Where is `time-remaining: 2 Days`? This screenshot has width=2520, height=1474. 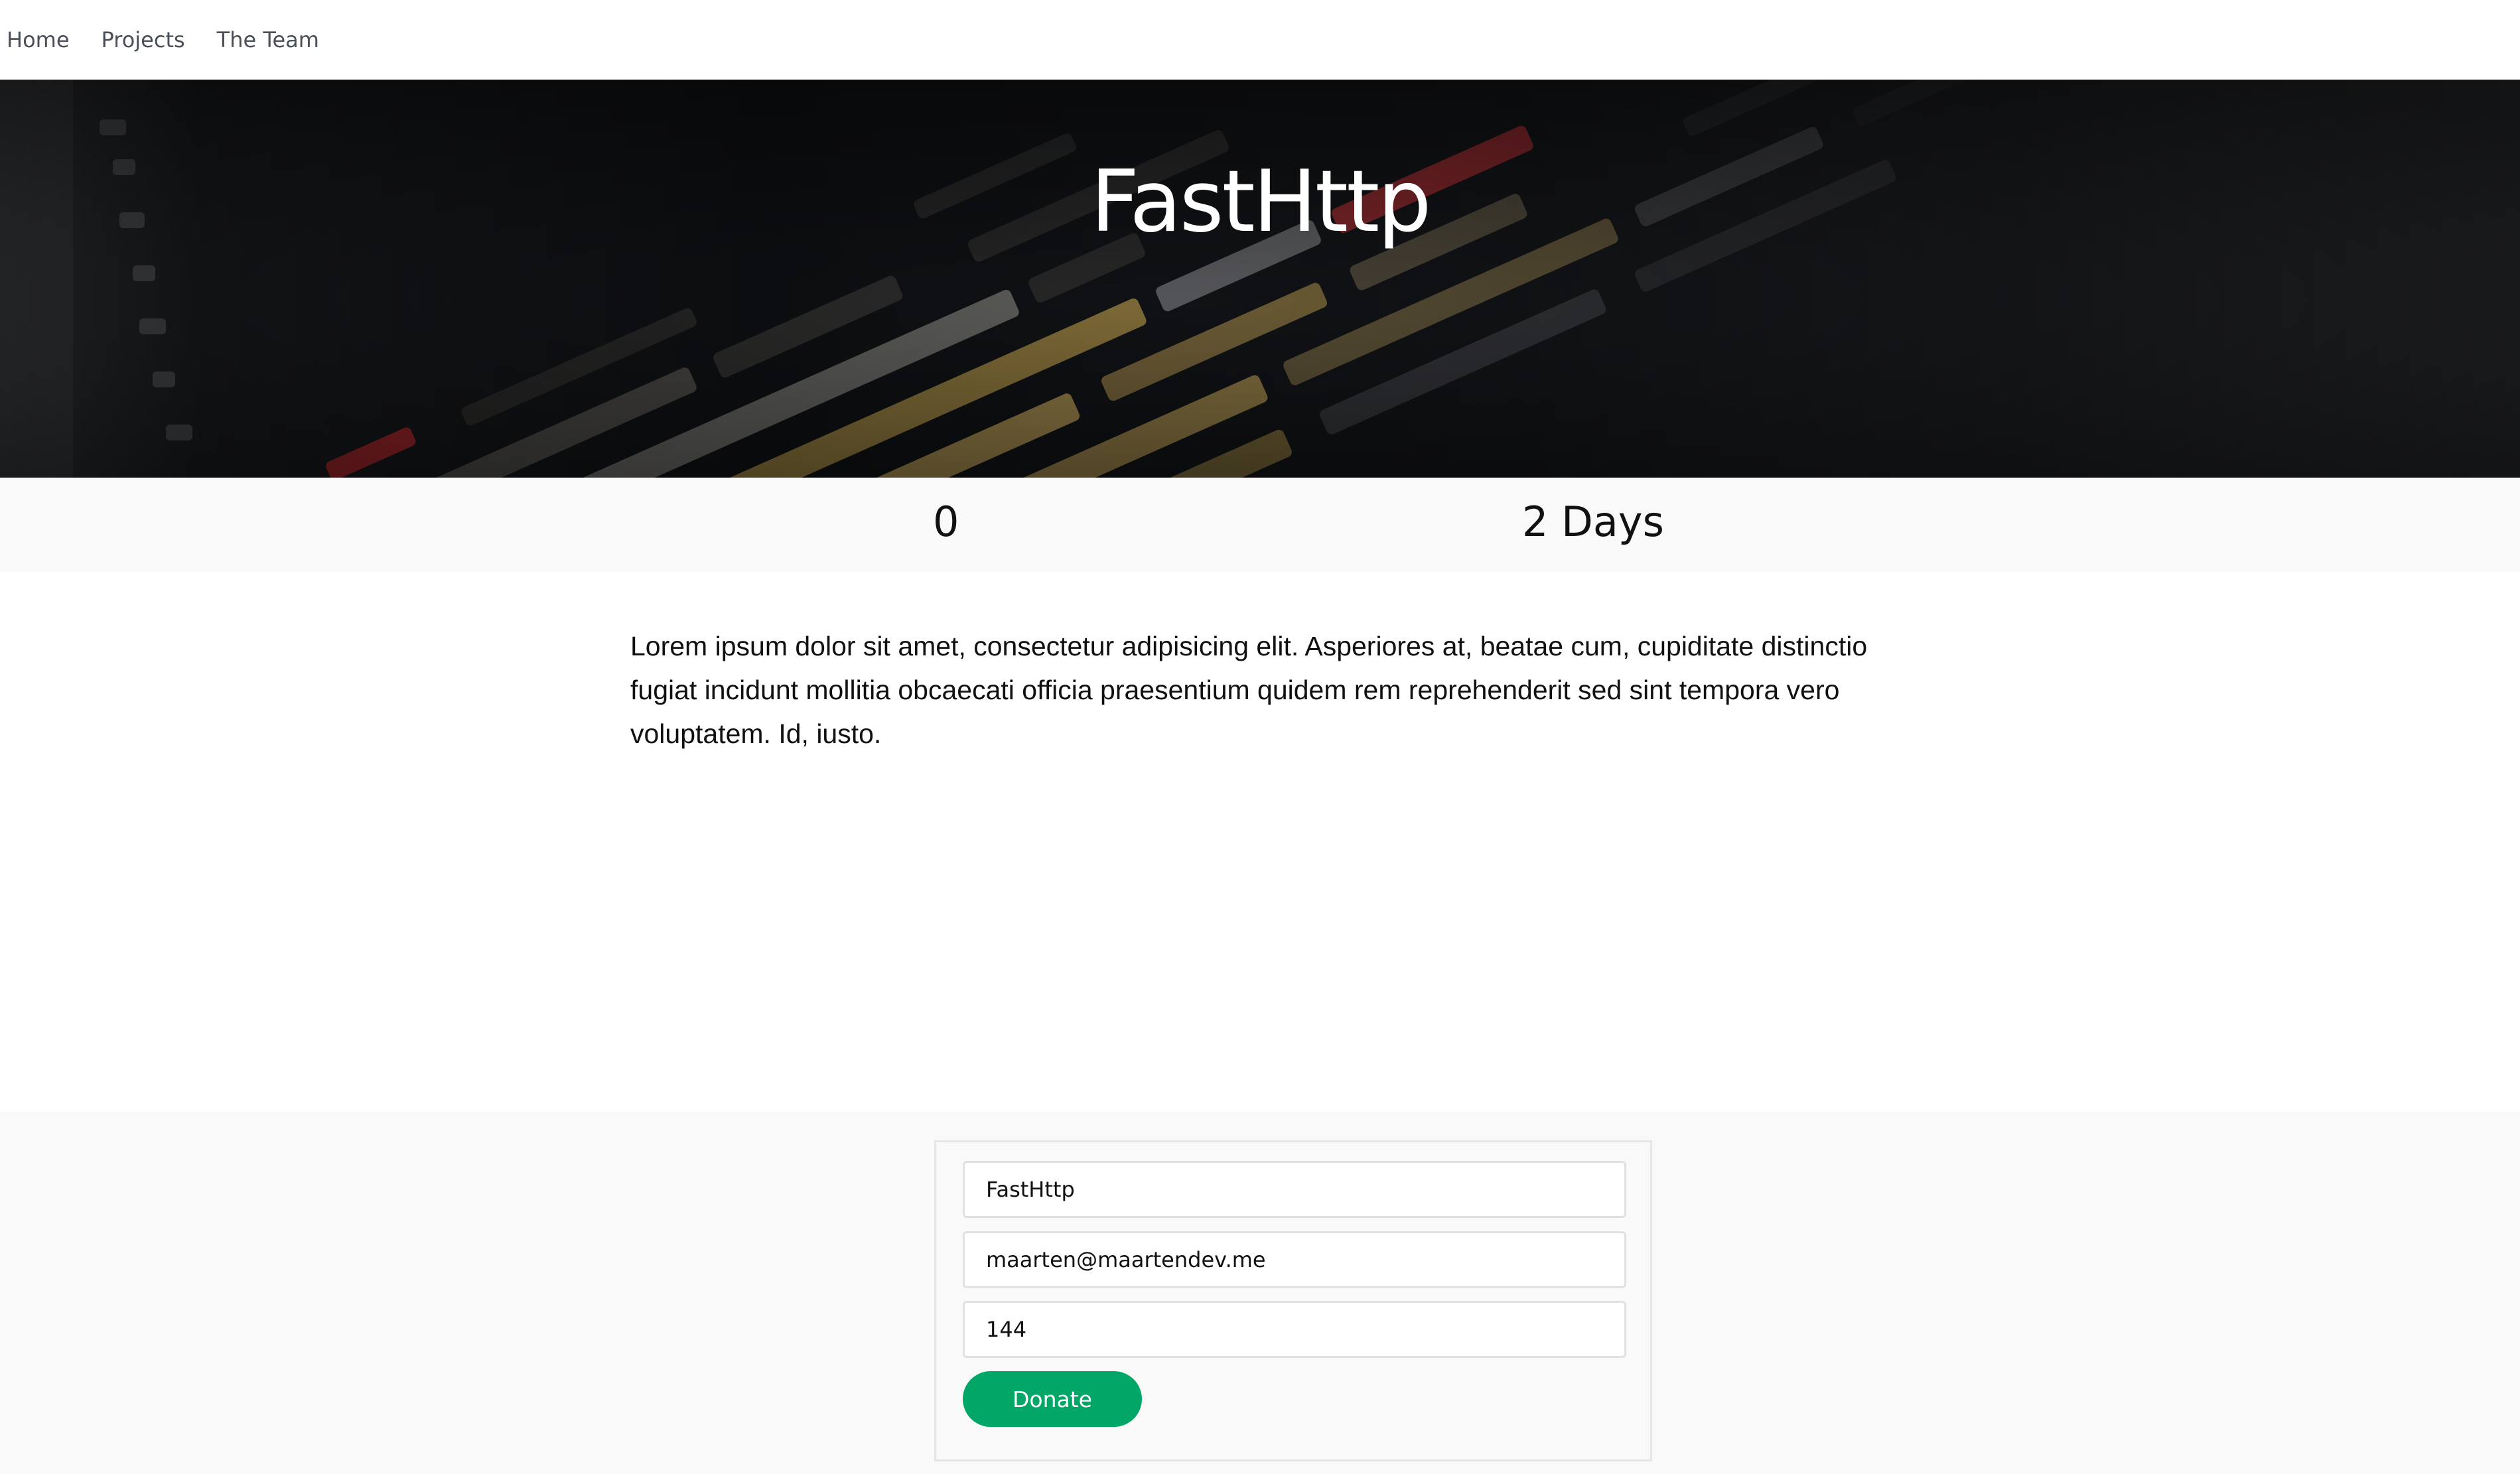
time-remaining: 2 Days is located at coordinates (1593, 522).